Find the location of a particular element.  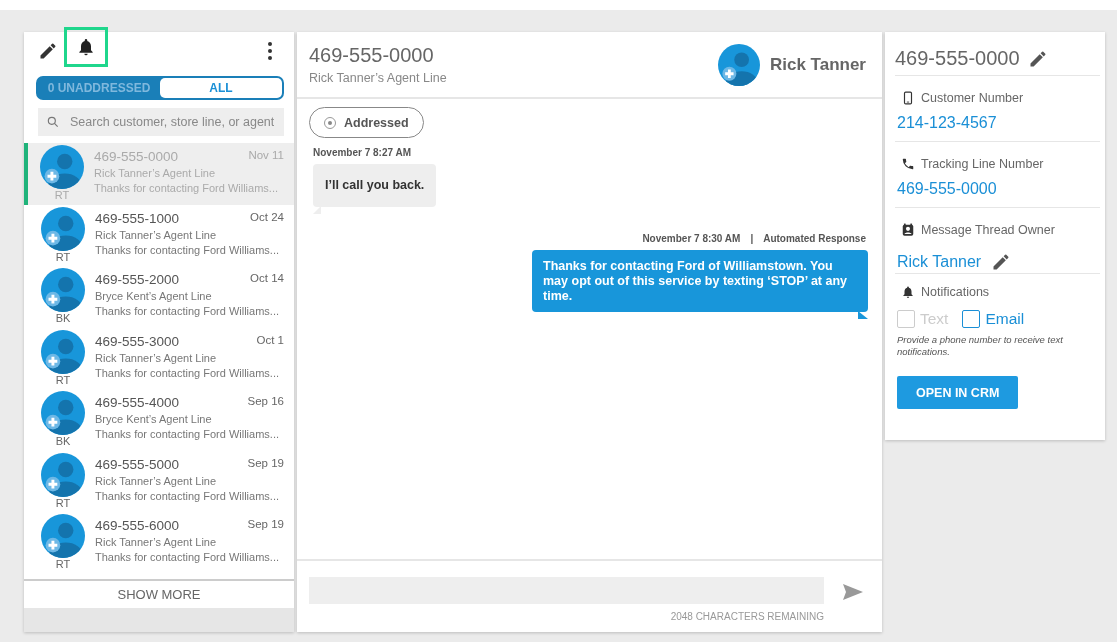

message-time: November 7 8:27 AM is located at coordinates (362, 152).